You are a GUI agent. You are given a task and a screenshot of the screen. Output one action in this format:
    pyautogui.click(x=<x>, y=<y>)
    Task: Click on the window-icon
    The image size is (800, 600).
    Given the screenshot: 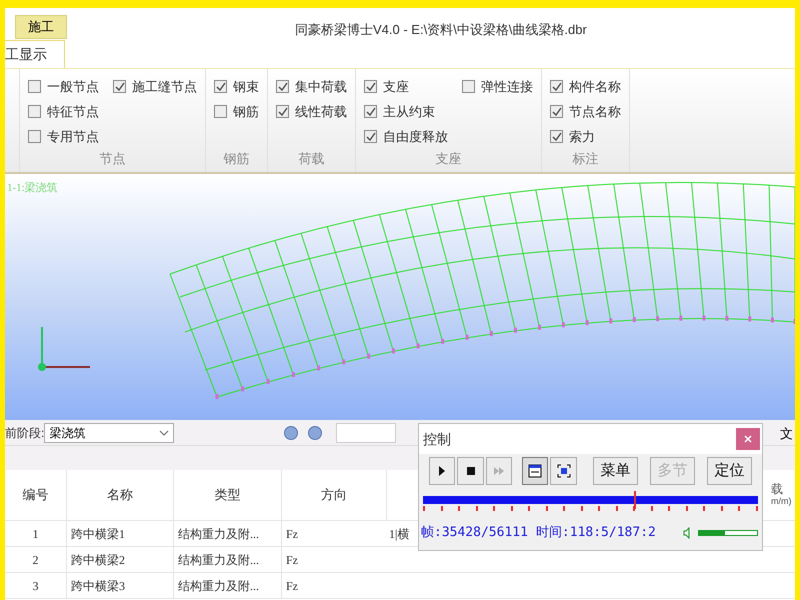 What is the action you would take?
    pyautogui.click(x=535, y=471)
    